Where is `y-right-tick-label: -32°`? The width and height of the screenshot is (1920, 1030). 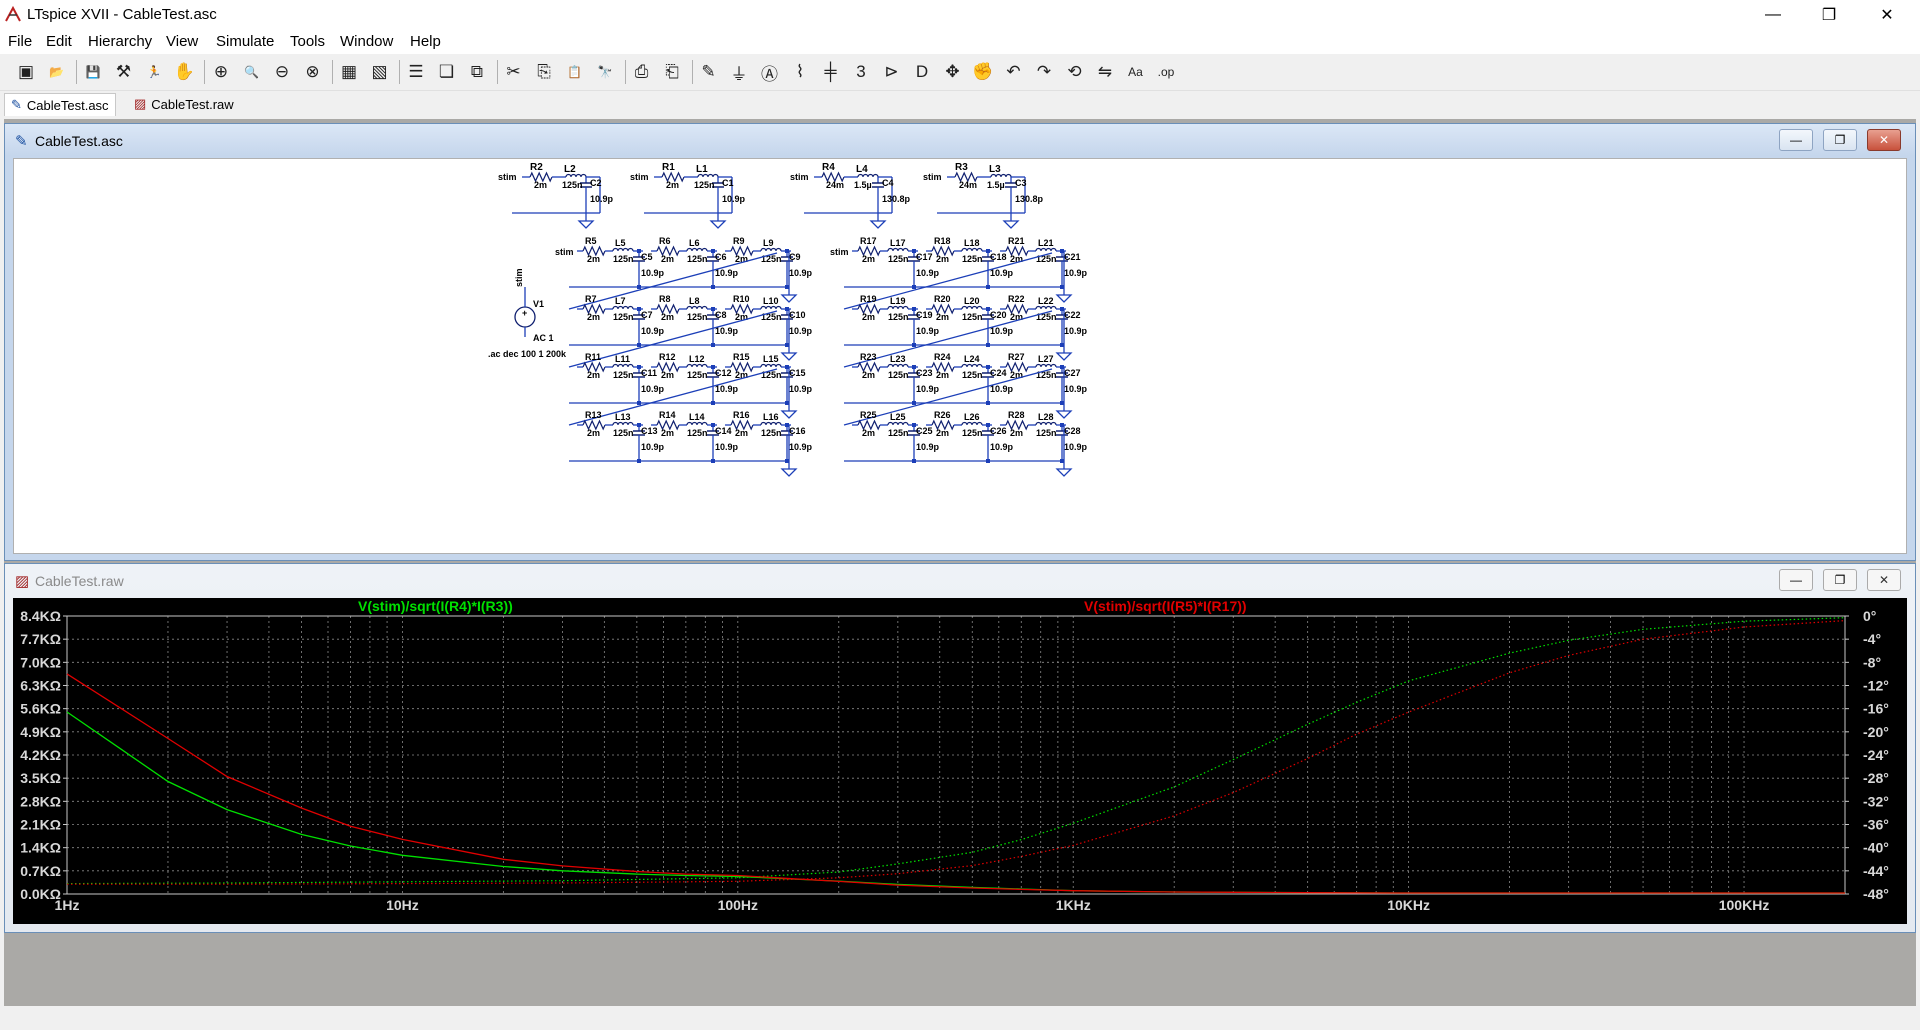 y-right-tick-label: -32° is located at coordinates (1876, 801).